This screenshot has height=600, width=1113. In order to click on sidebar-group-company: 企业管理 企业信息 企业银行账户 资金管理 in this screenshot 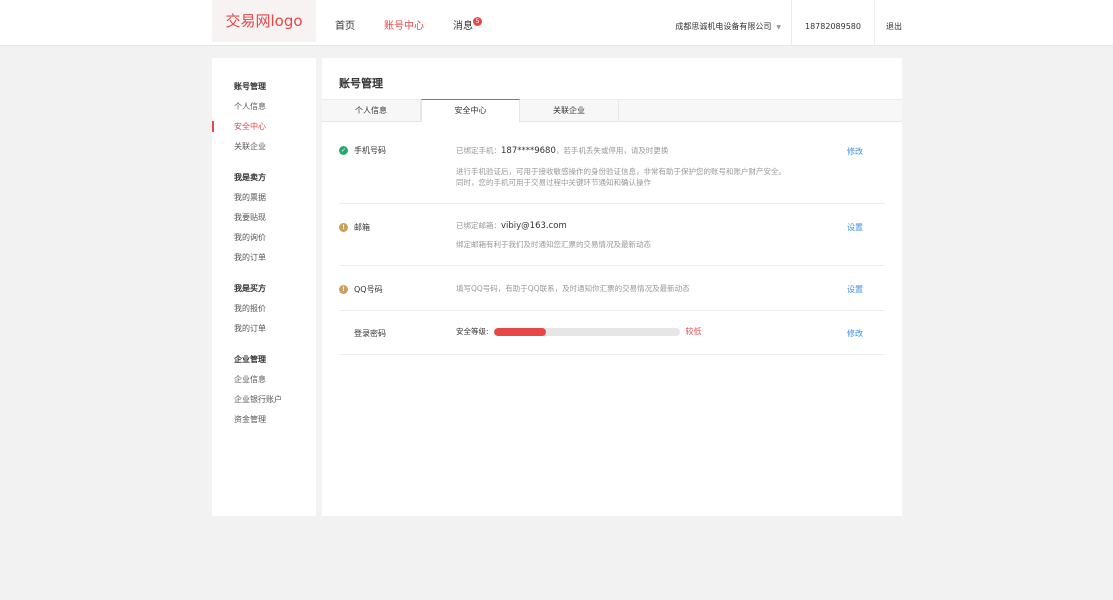, I will do `click(264, 390)`.